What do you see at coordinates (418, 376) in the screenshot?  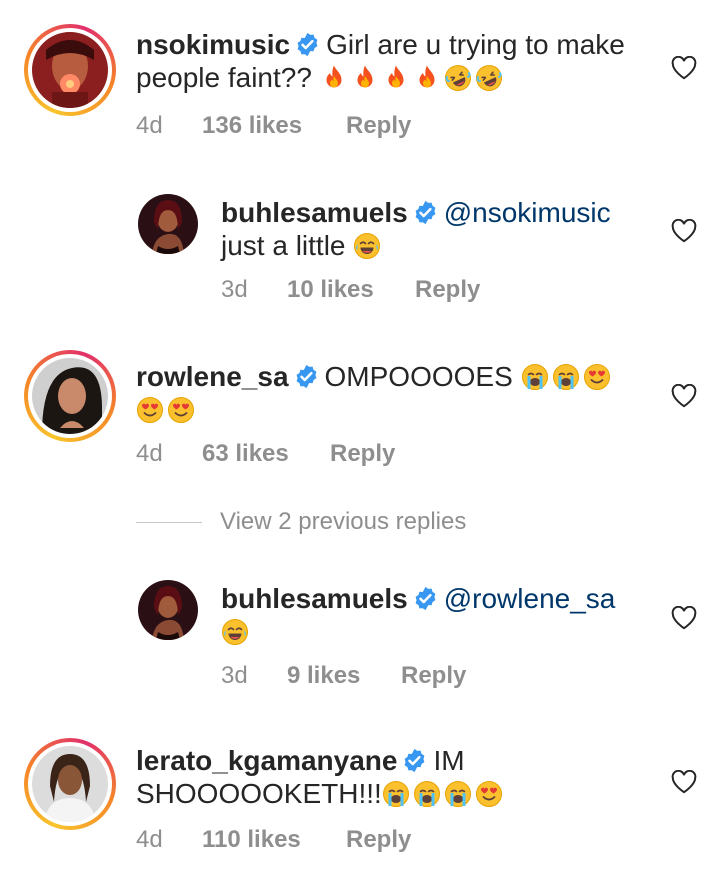 I see `comment-body: OMPOOOOES` at bounding box center [418, 376].